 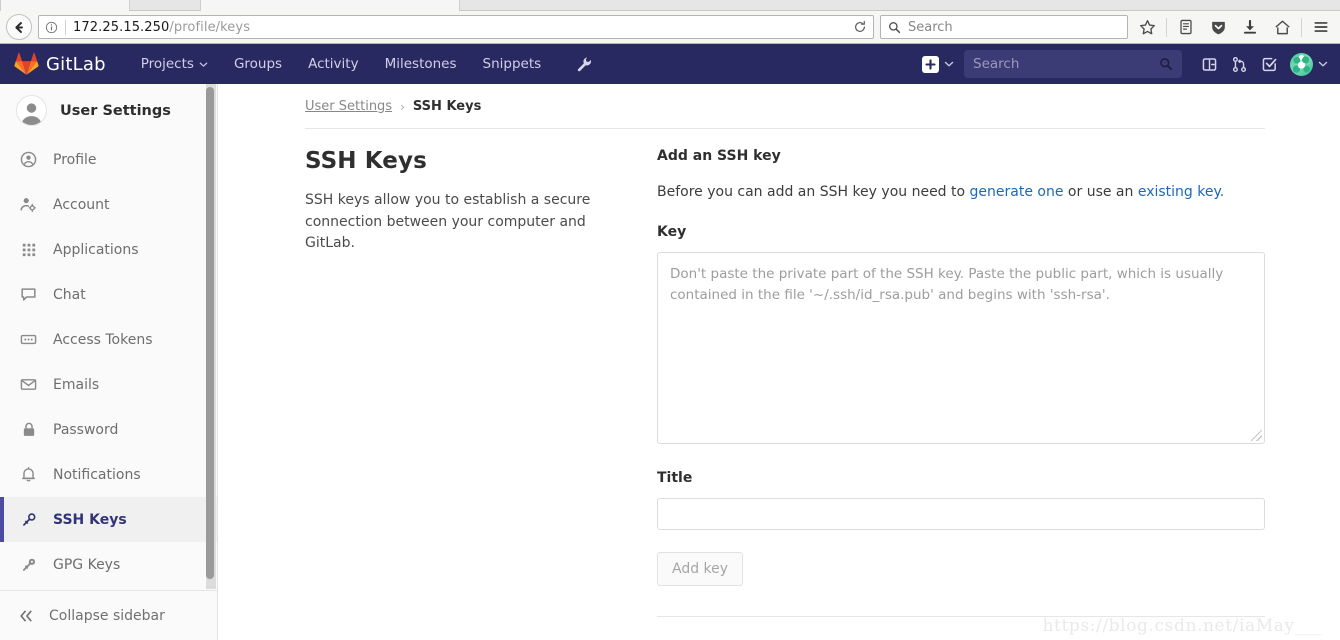 I want to click on sidebar-item-gpg-keys: GPG Keys, so click(x=108, y=564).